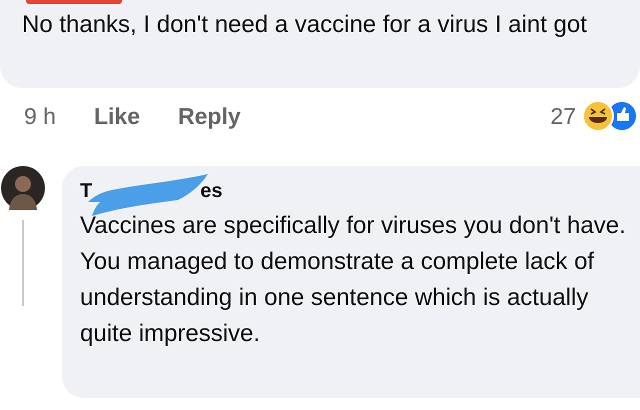 The height and width of the screenshot is (410, 640). Describe the element at coordinates (23, 188) in the screenshot. I see `avatar` at that location.